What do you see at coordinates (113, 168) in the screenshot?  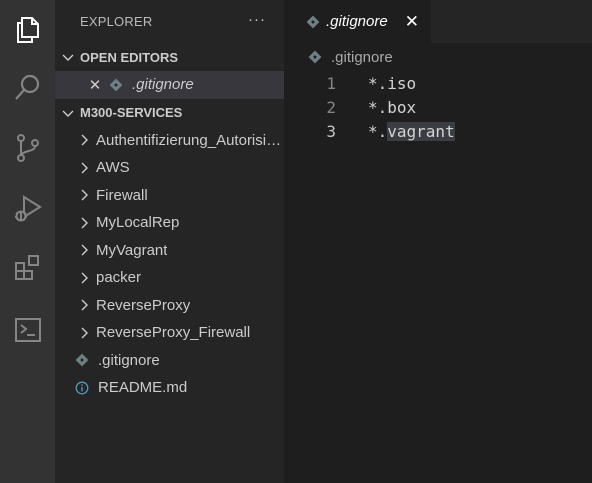 I see `folder-label: AWS` at bounding box center [113, 168].